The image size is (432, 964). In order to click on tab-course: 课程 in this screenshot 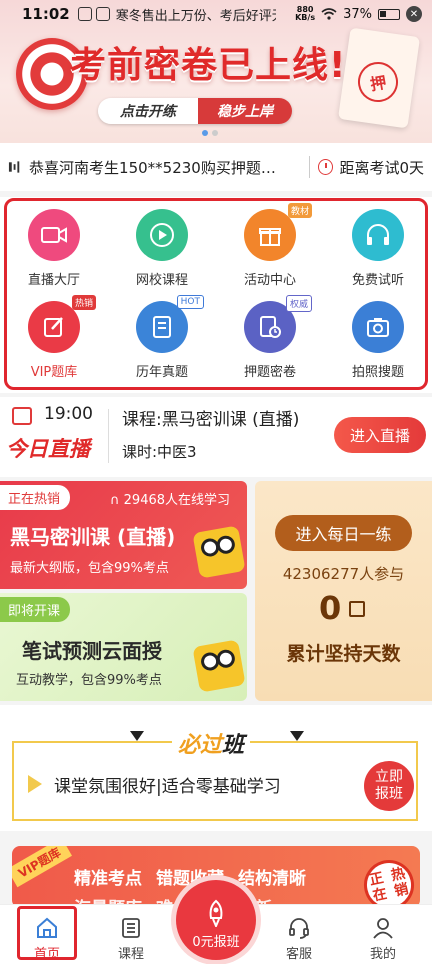, I will do `click(131, 937)`.